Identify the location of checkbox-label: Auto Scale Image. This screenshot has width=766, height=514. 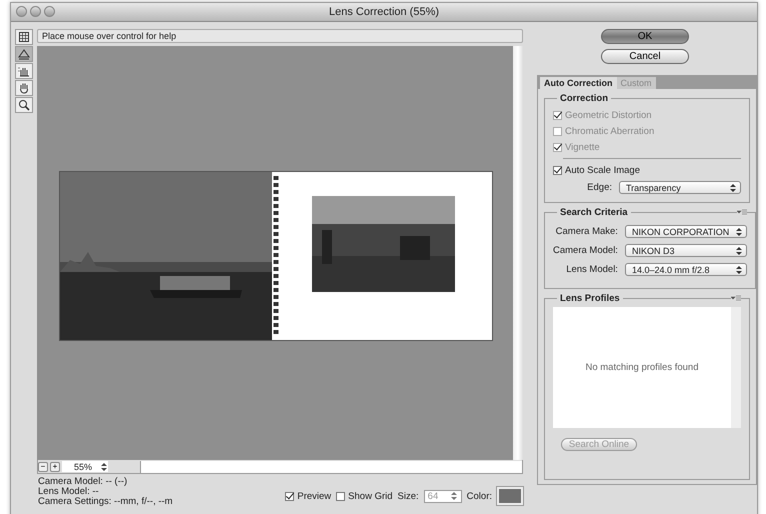
(602, 170).